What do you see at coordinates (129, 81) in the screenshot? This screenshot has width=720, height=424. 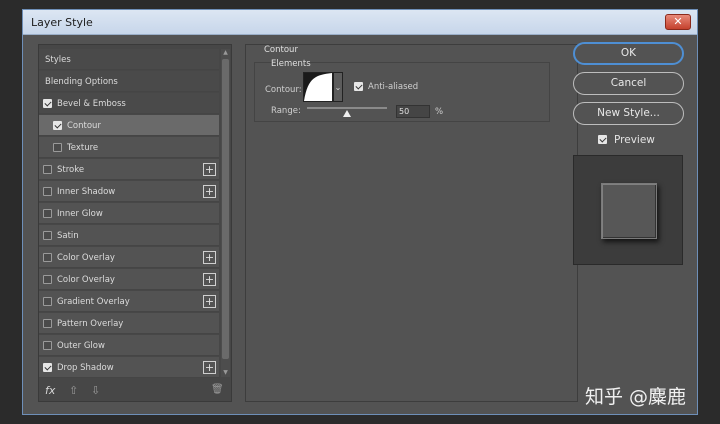 I see `sidebar-item-blending-options: Blending Options` at bounding box center [129, 81].